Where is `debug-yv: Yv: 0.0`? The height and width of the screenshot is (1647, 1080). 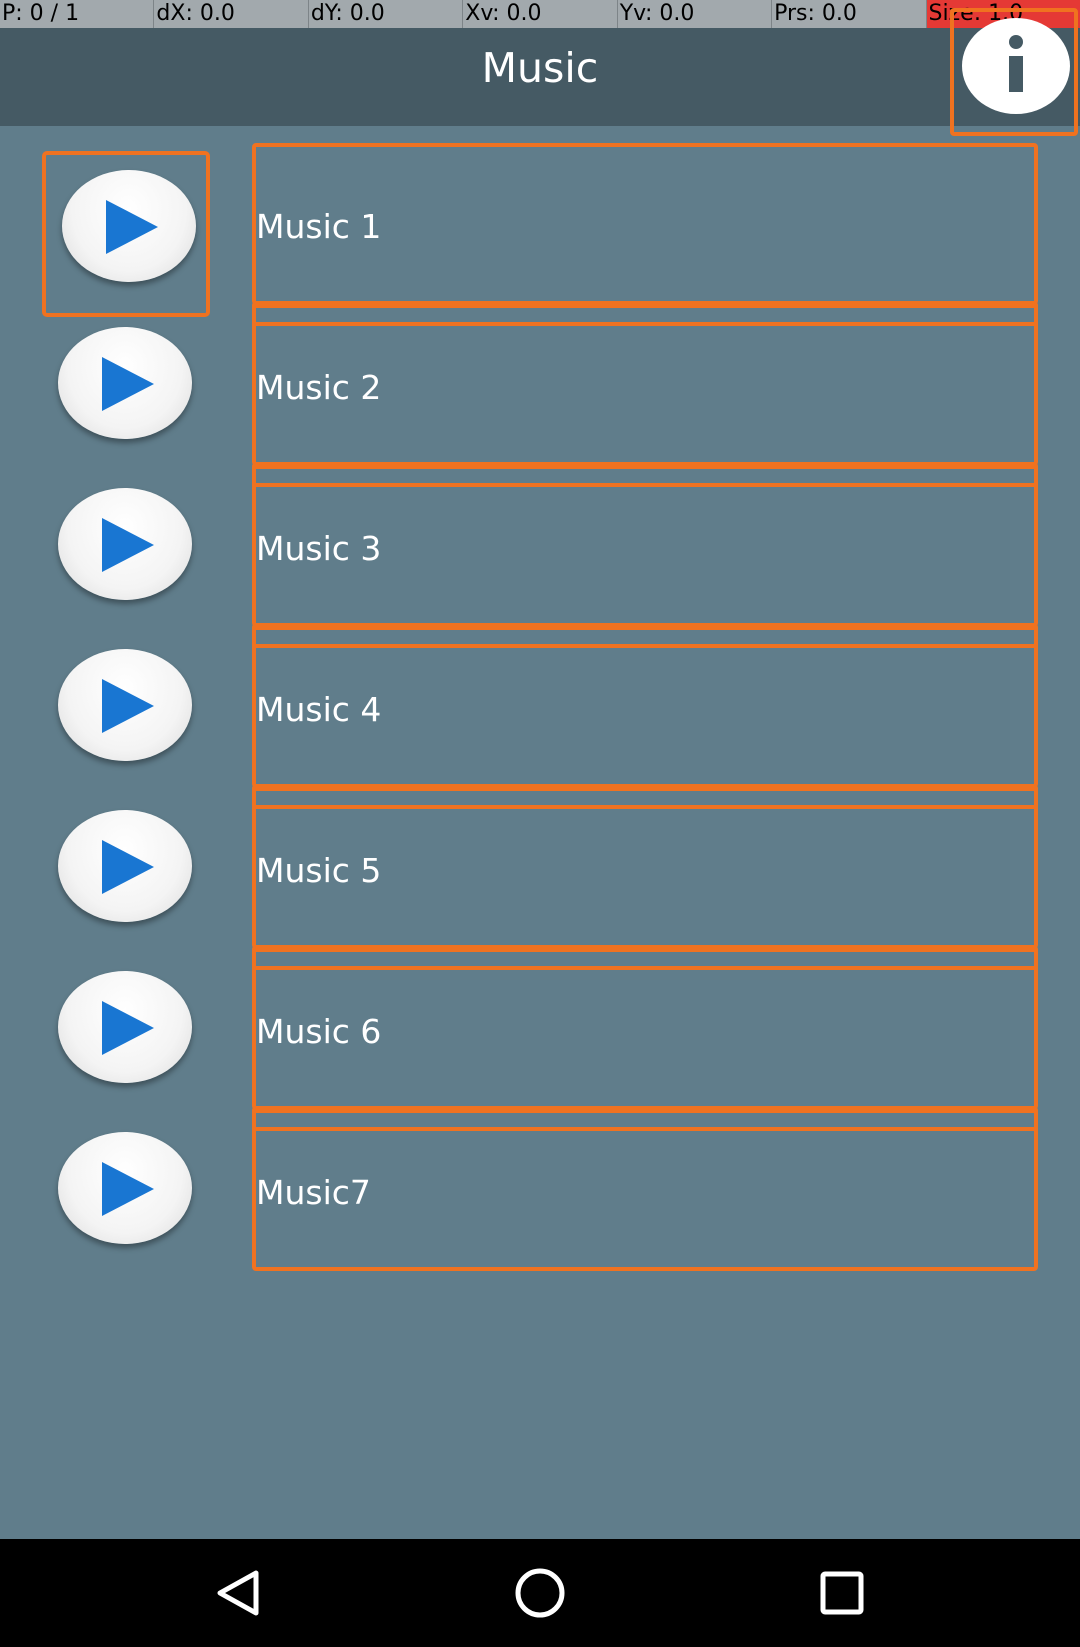 debug-yv: Yv: 0.0 is located at coordinates (695, 14).